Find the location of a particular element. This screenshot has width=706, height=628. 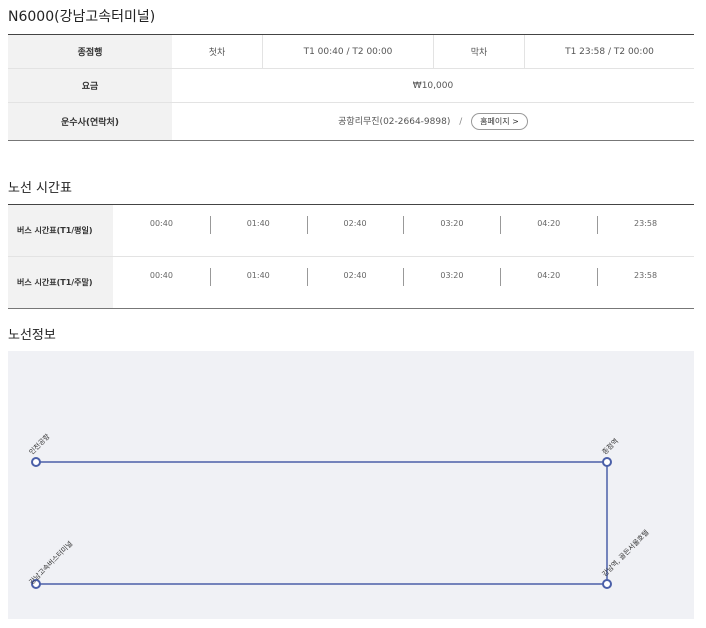

schedule-heading: 노선 시간표 is located at coordinates (40, 188).